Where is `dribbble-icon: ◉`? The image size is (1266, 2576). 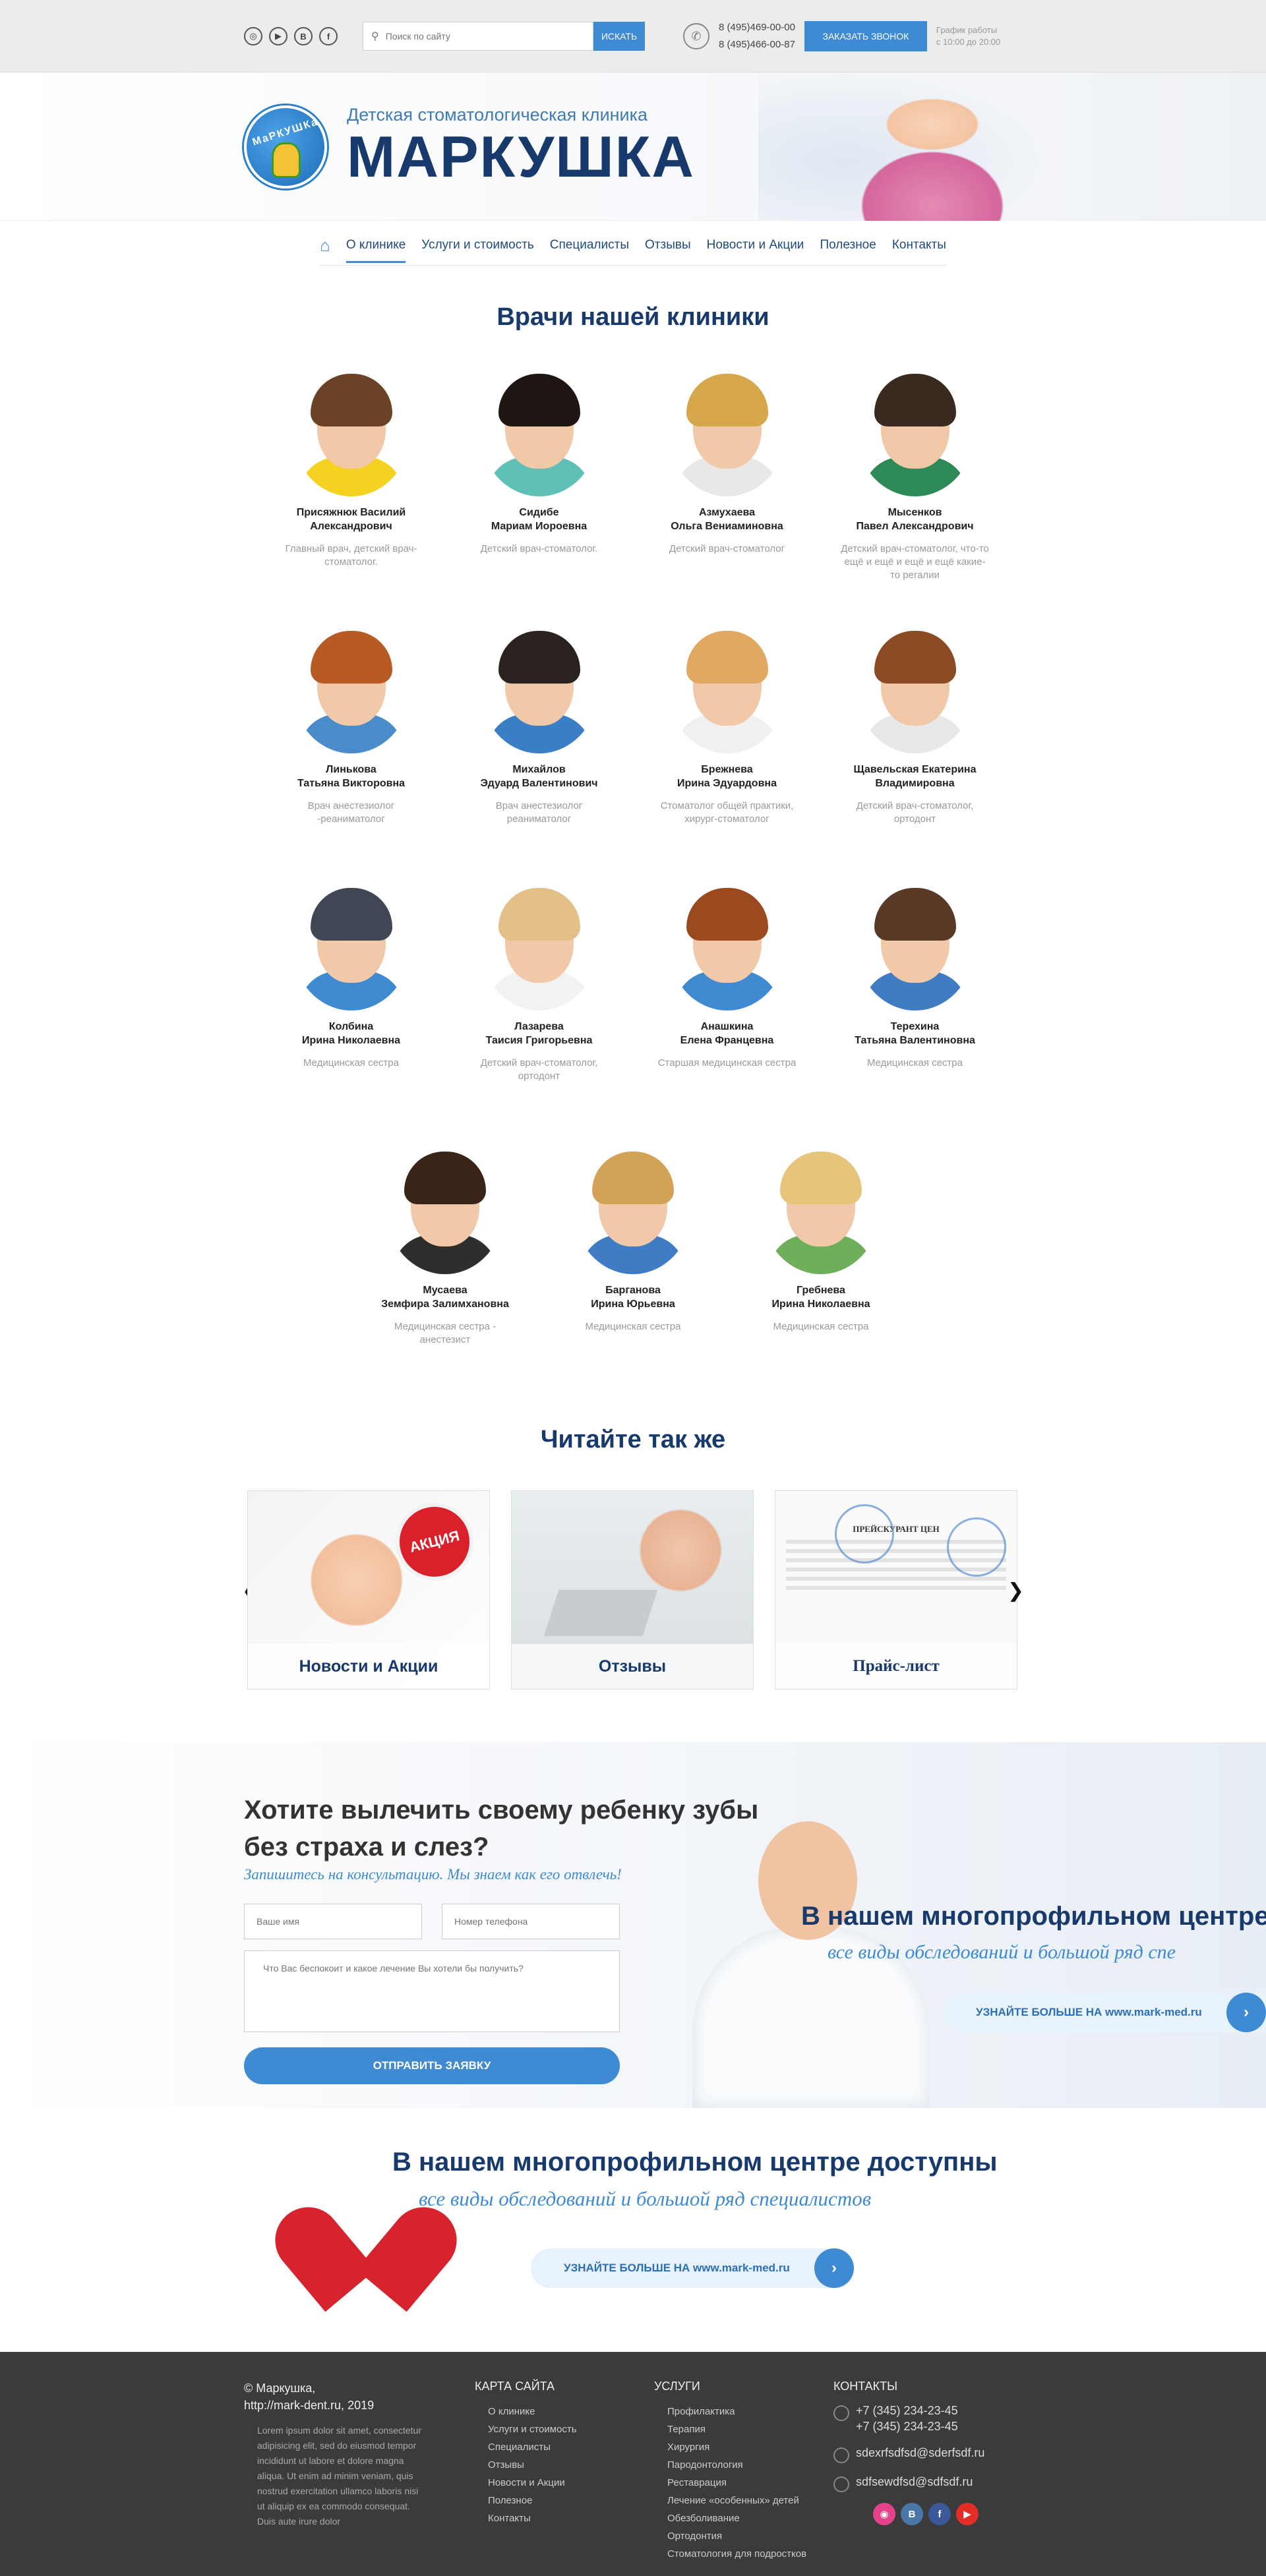
dribbble-icon: ◉ is located at coordinates (884, 2514).